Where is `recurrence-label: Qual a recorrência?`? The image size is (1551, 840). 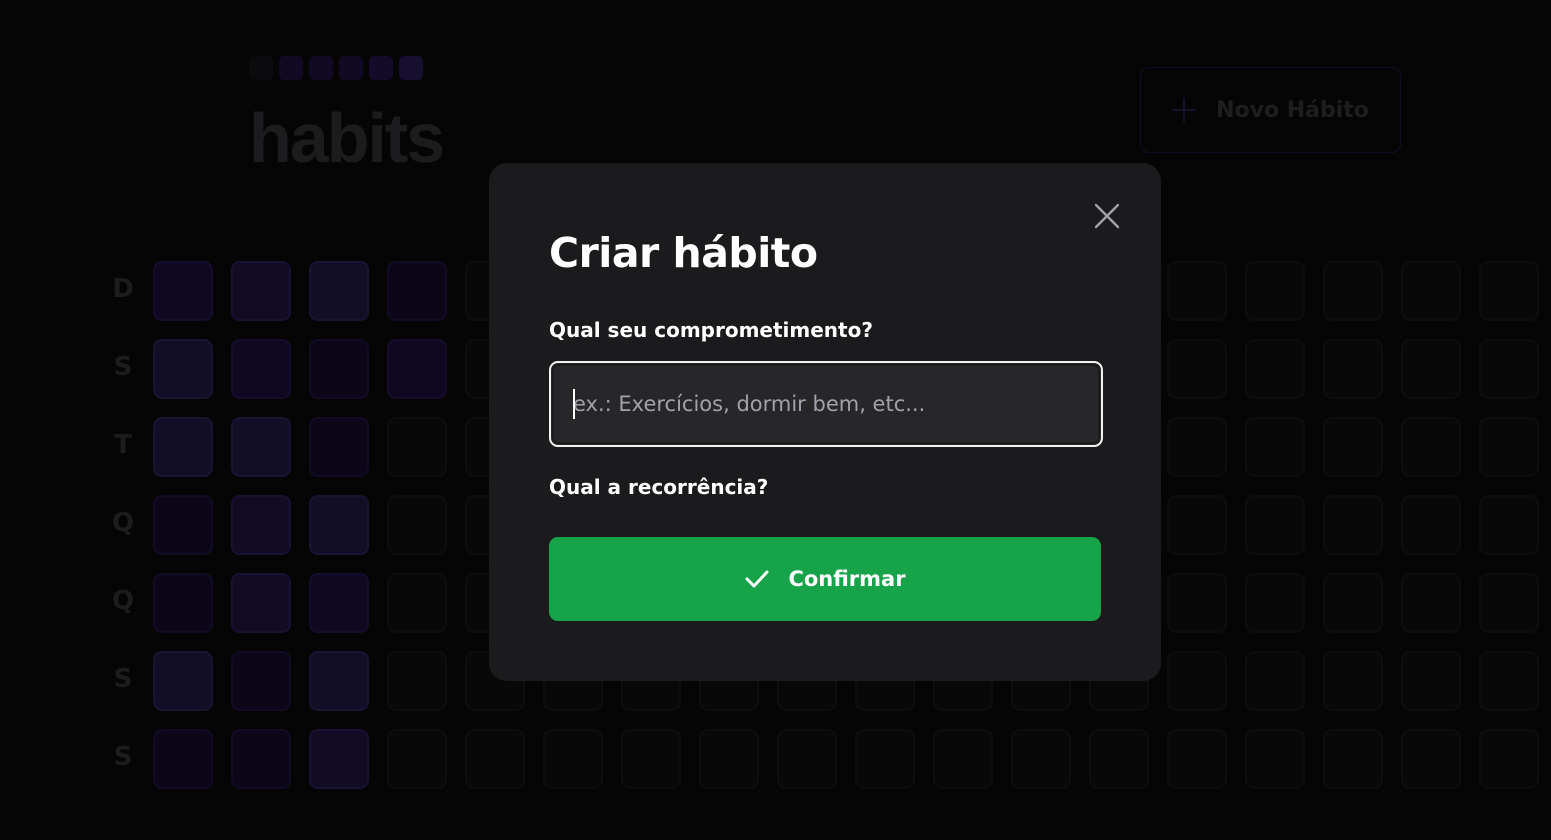 recurrence-label: Qual a recorrência? is located at coordinates (659, 487).